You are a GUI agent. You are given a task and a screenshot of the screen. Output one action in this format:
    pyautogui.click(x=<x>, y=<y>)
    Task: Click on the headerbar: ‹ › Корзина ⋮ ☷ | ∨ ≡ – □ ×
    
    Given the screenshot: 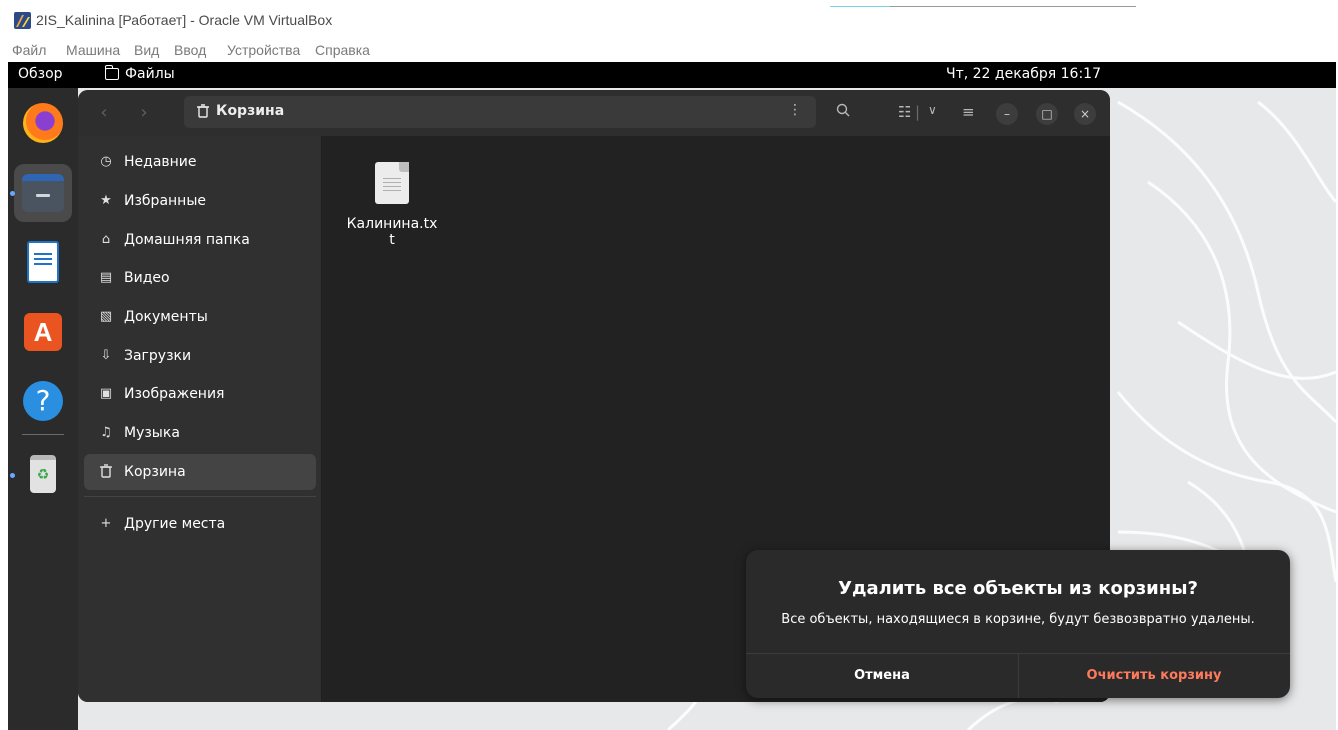 What is the action you would take?
    pyautogui.click(x=594, y=113)
    